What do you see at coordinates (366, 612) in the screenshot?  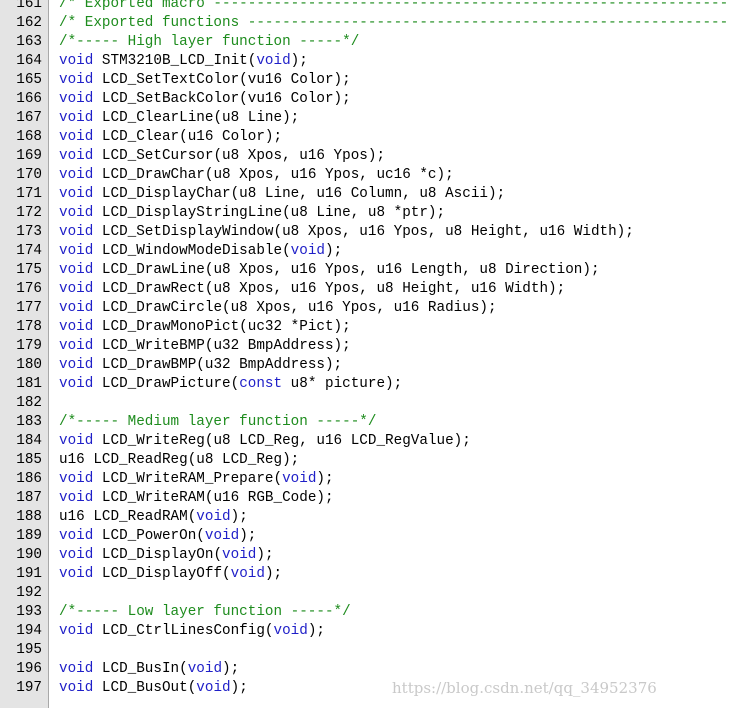 I see `code-line: 193 /*----- Low layer function -----*/` at bounding box center [366, 612].